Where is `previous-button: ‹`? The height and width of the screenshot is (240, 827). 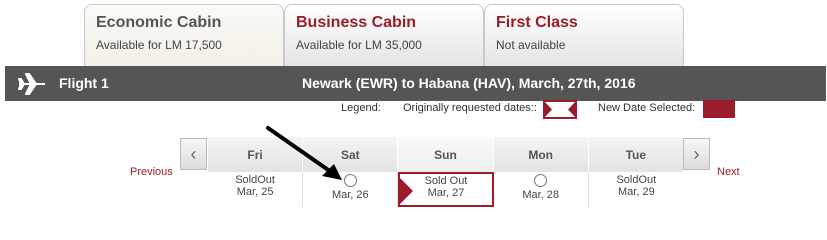
previous-button: ‹ is located at coordinates (193, 154).